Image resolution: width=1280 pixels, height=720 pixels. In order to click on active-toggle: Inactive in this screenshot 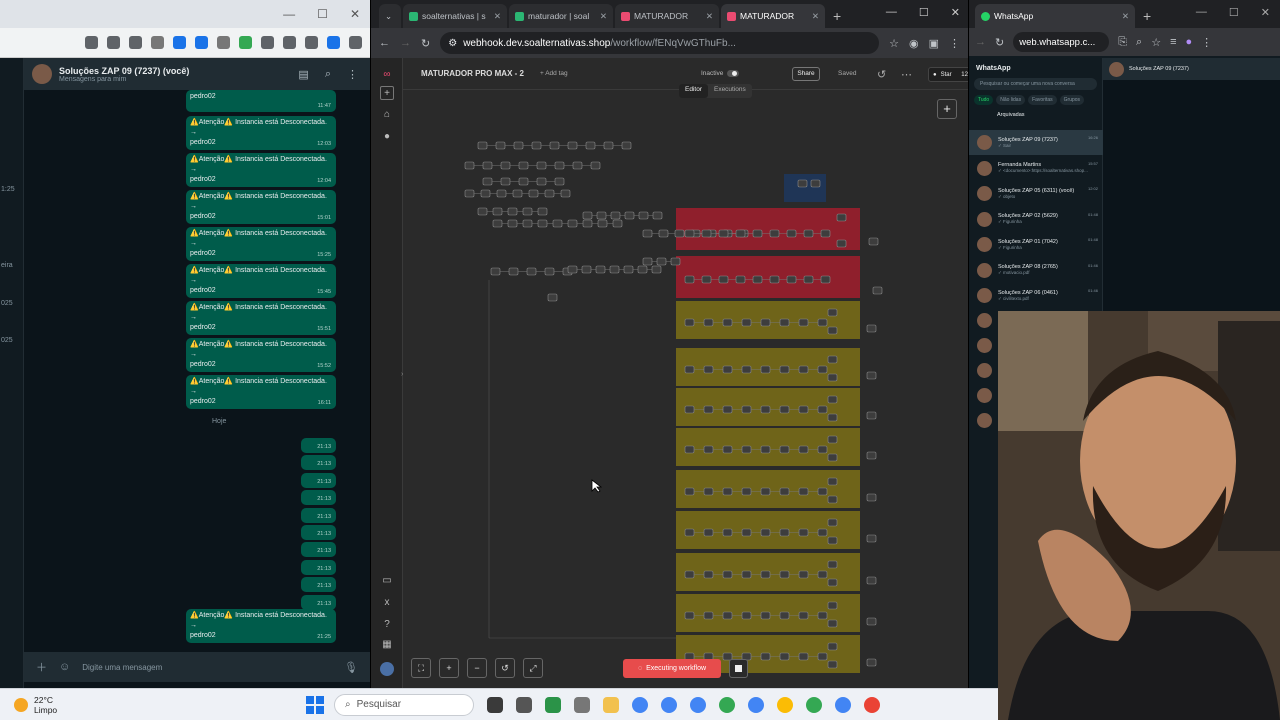, I will do `click(720, 73)`.